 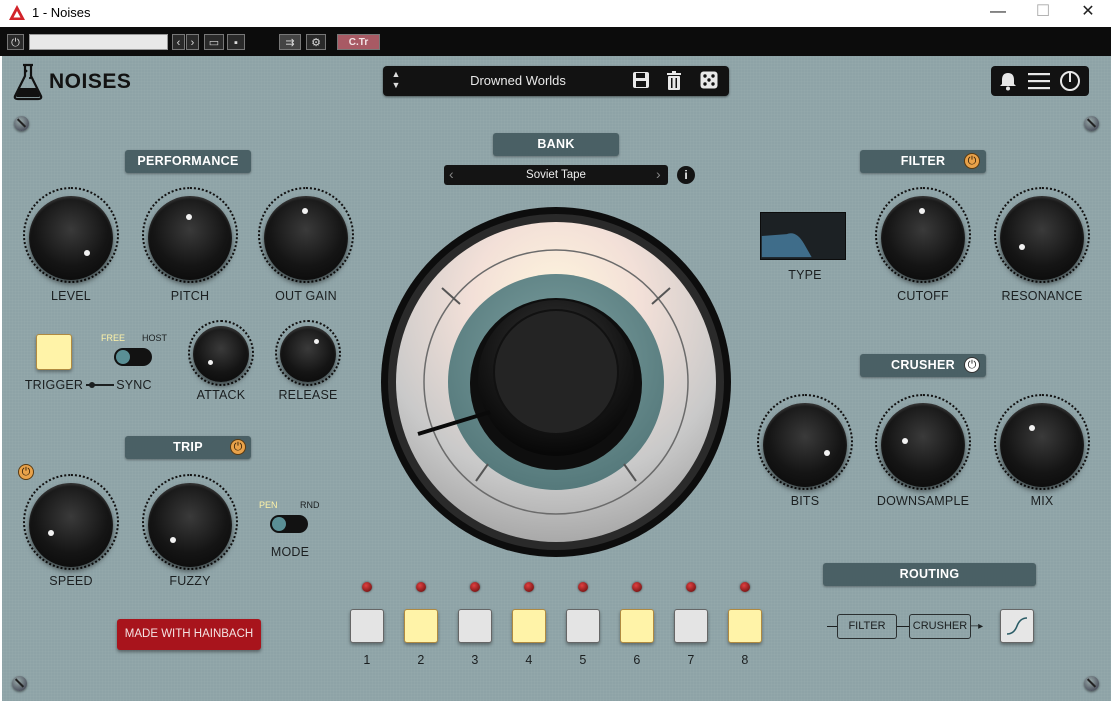 What do you see at coordinates (641, 80) in the screenshot?
I see `save-preset-icon` at bounding box center [641, 80].